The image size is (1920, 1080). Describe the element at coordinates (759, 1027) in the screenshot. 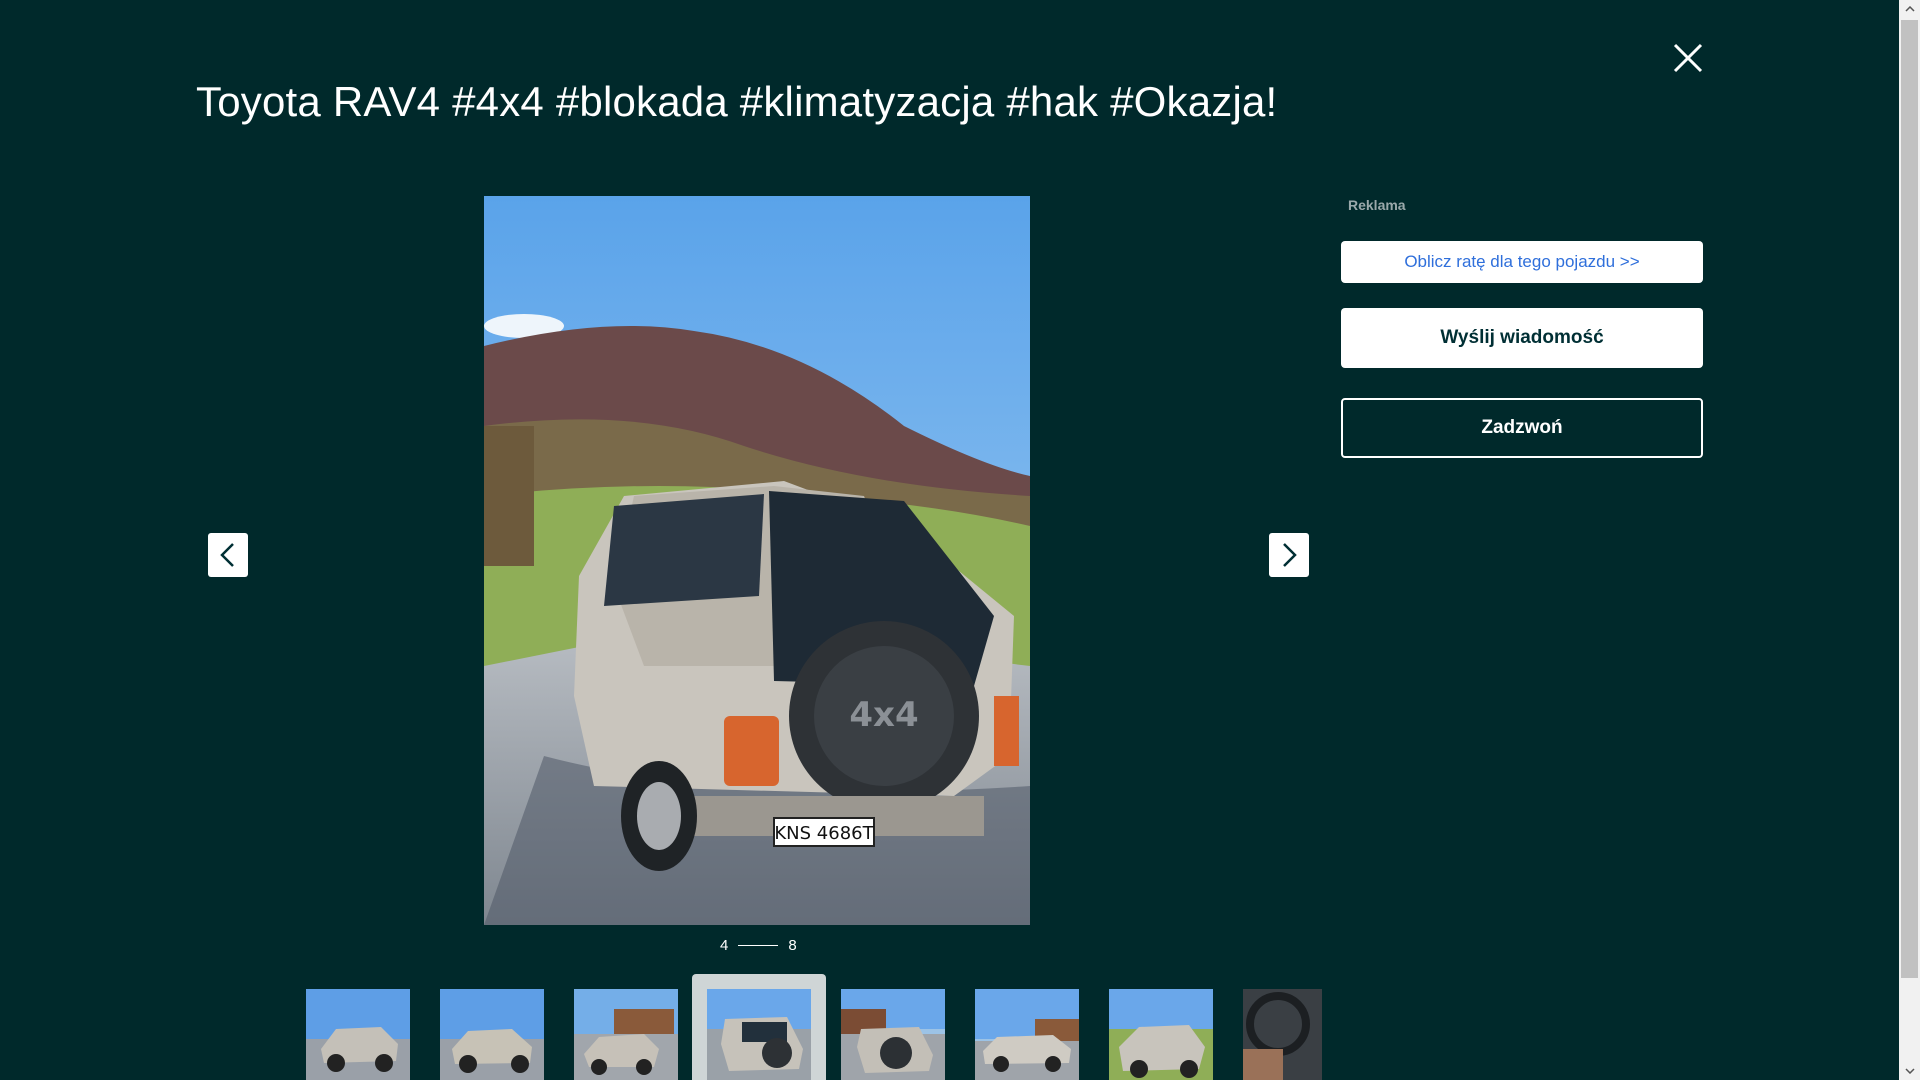

I see `thumbnail-4-active` at that location.